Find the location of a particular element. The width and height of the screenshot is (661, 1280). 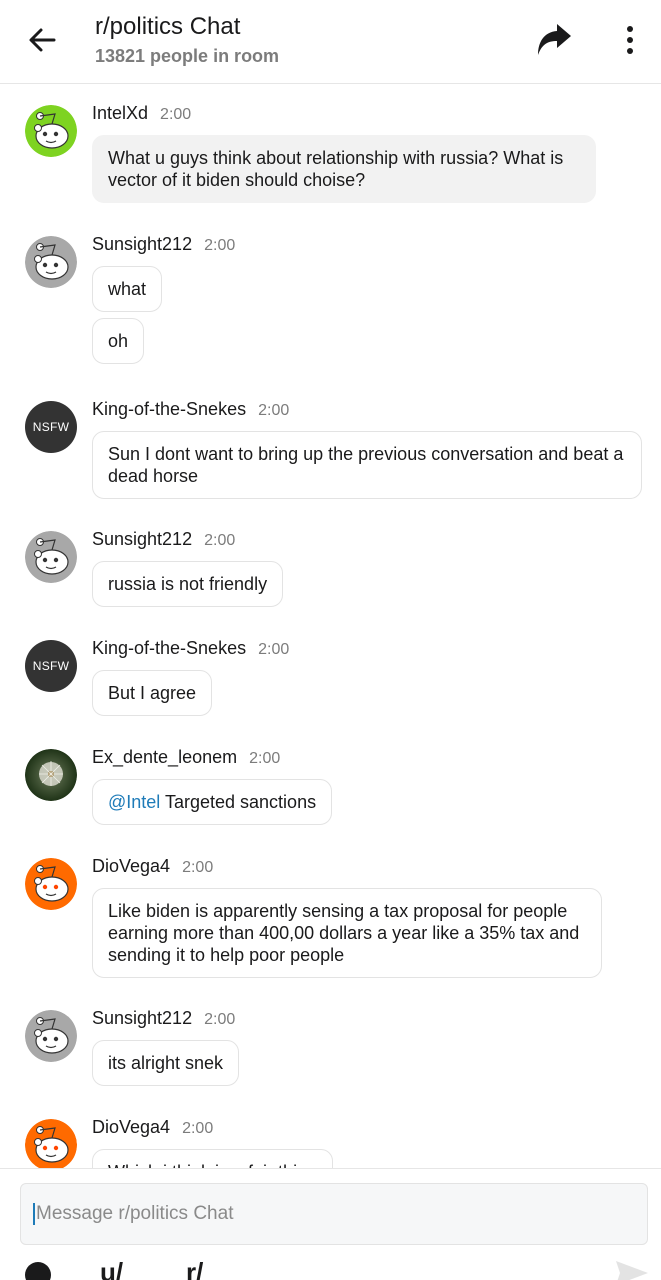

title-block: r/politics Chat 13821 people in room is located at coordinates (187, 40).